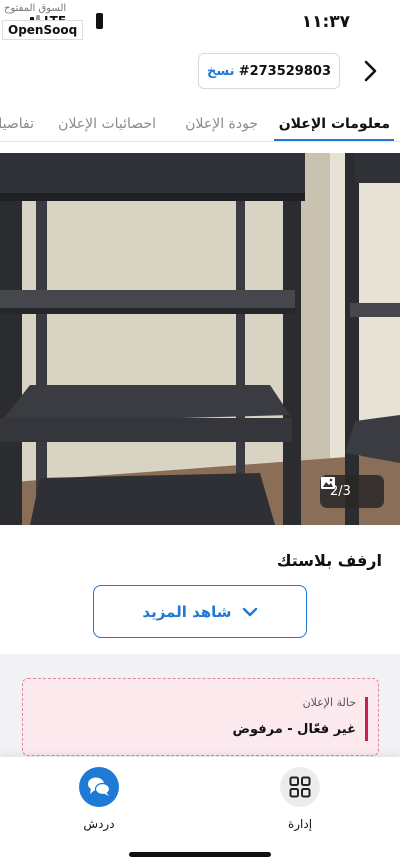  I want to click on status-bar: السوق المفتوح LTE OpenSooq ١١:٣٧, so click(200, 23).